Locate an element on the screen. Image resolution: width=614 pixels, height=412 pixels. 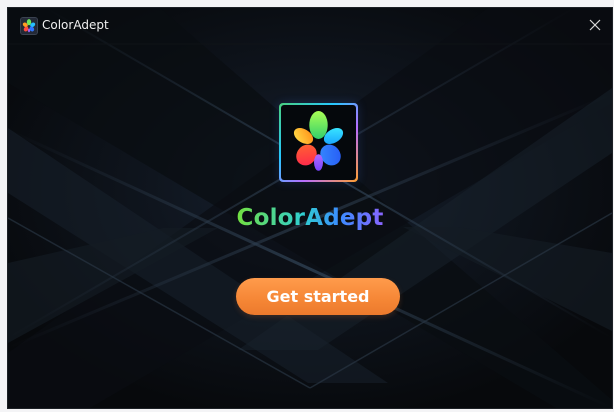
close-icon is located at coordinates (595, 25).